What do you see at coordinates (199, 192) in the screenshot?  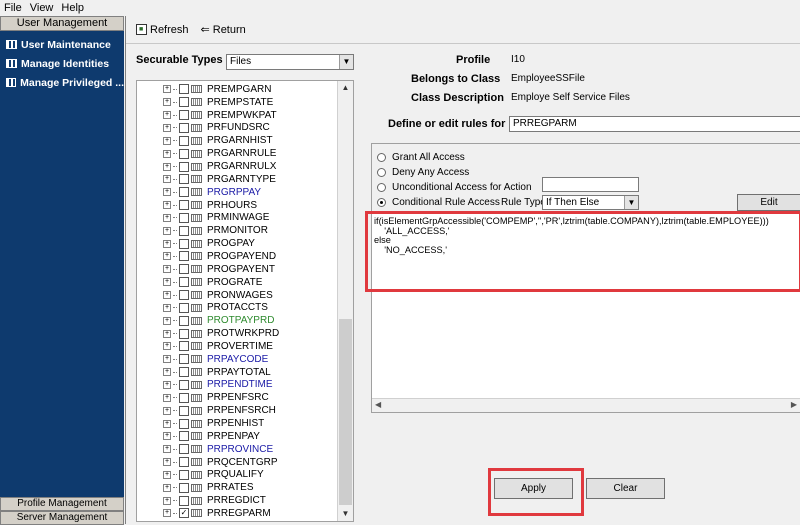 I see `tree-item: + PRGRPPAY` at bounding box center [199, 192].